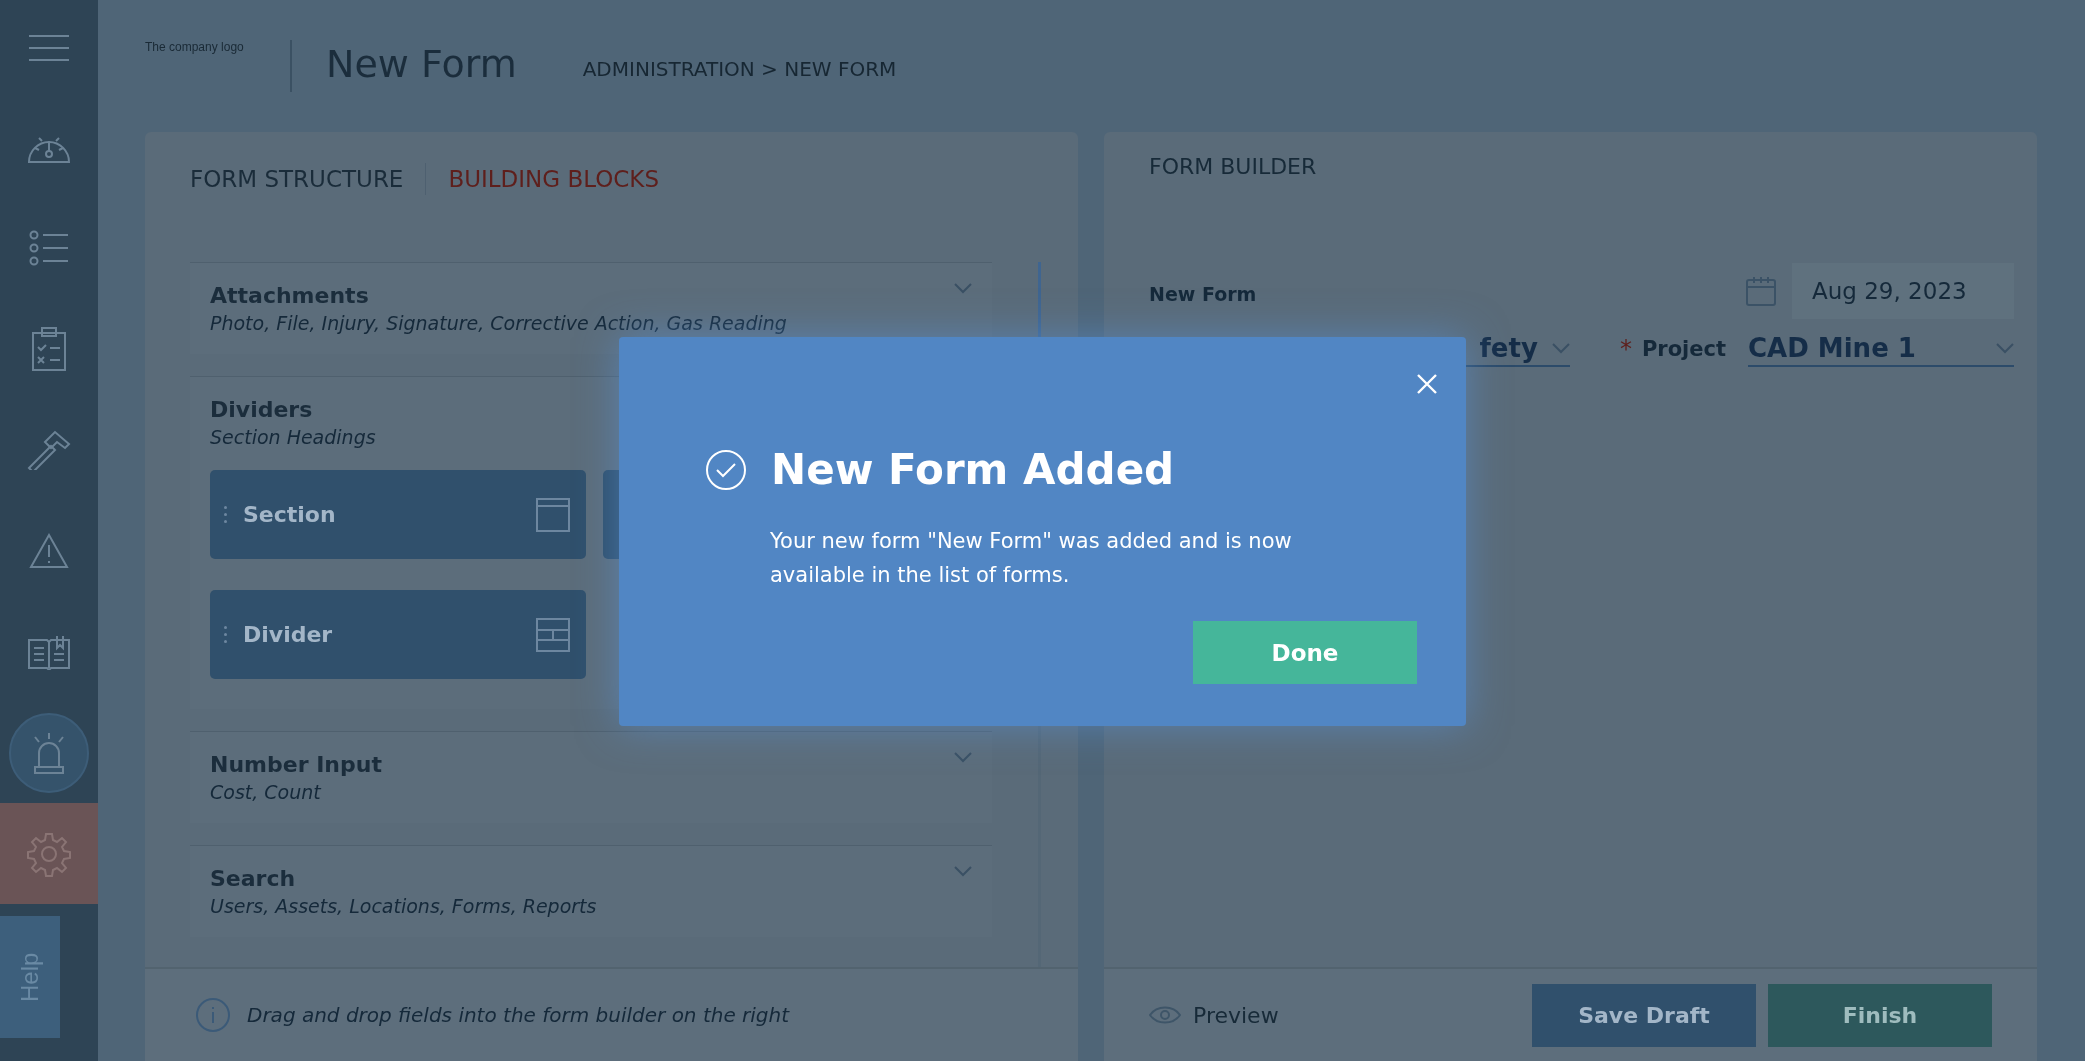 The height and width of the screenshot is (1061, 2085). Describe the element at coordinates (1427, 384) in the screenshot. I see `close-icon` at that location.